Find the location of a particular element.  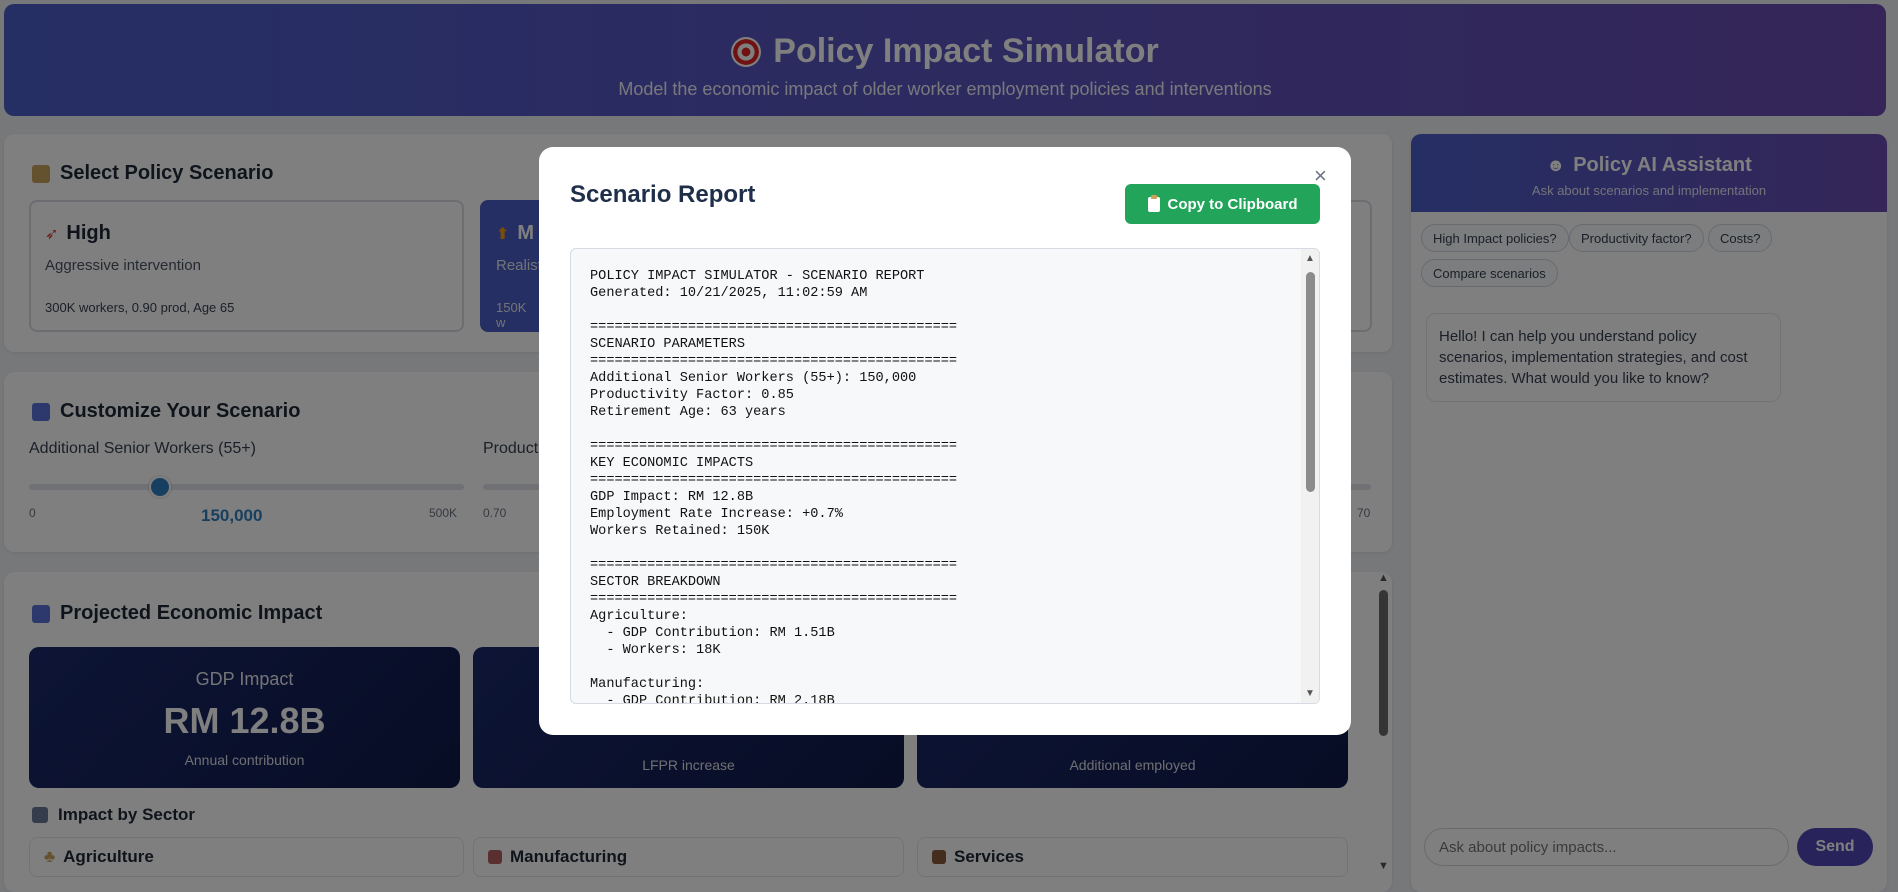

scroll-up-arrow: ▲ is located at coordinates (1310, 258).